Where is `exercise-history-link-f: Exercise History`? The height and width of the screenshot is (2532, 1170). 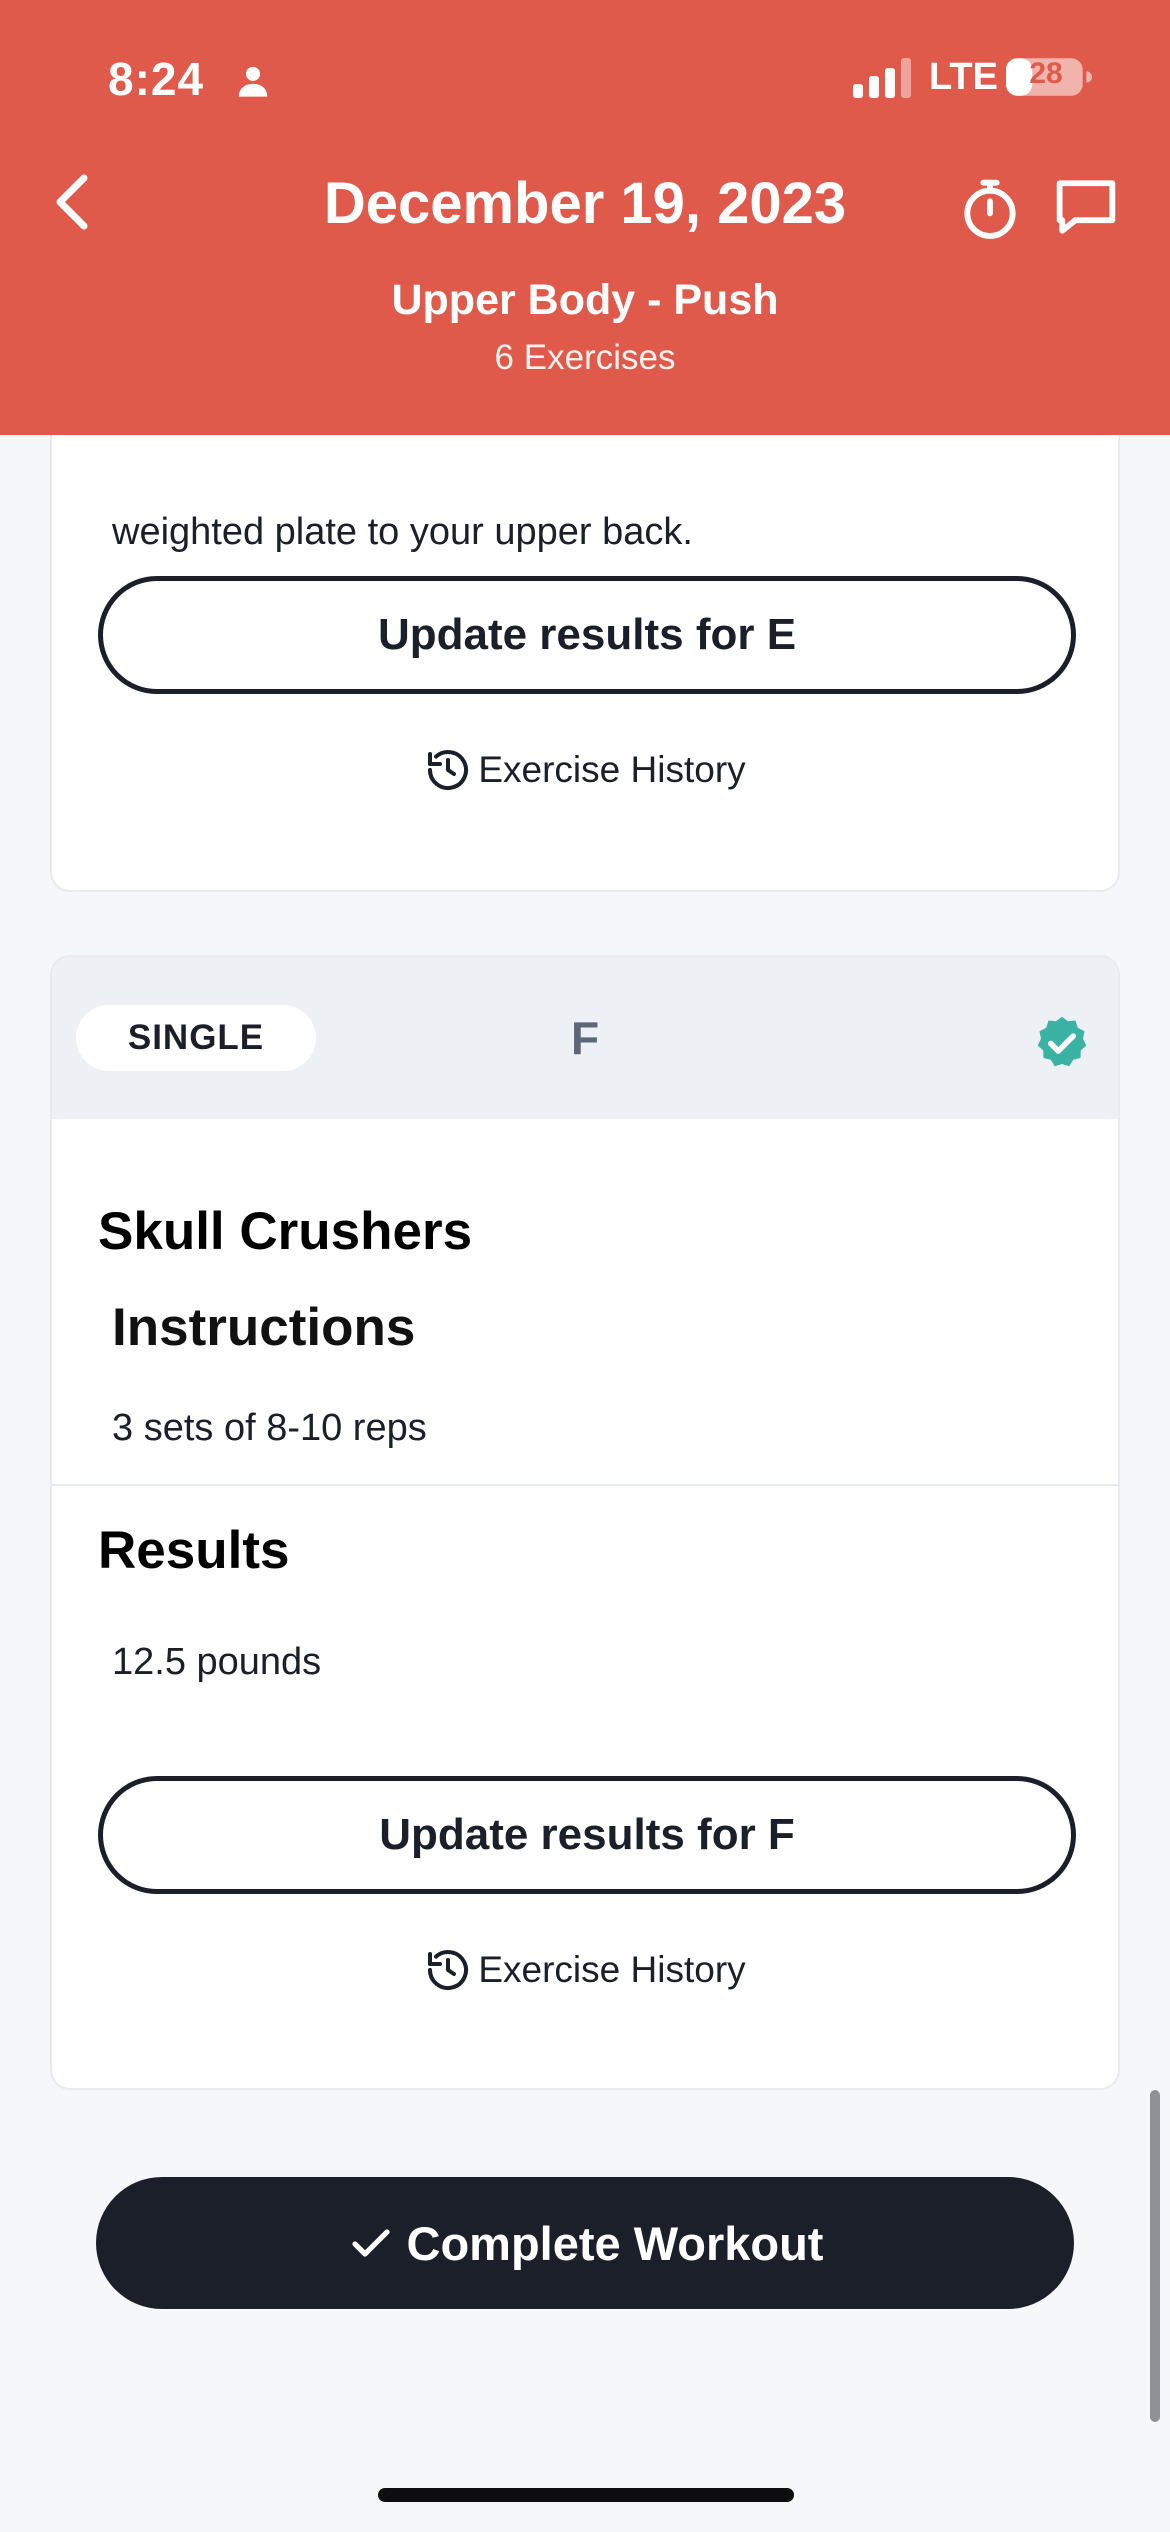 exercise-history-link-f: Exercise History is located at coordinates (585, 1970).